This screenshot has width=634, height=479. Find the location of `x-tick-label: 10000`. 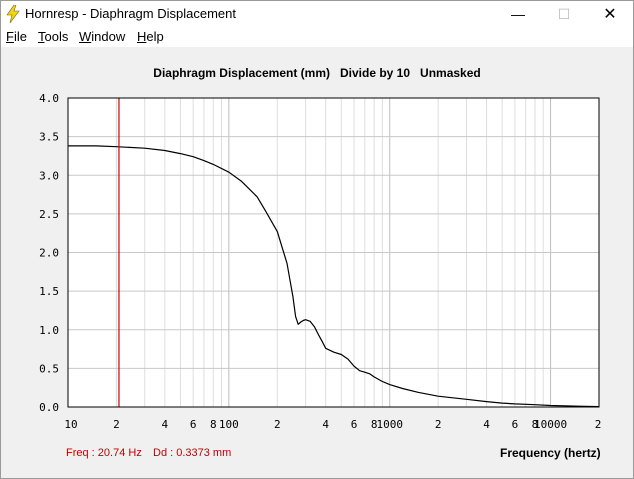

x-tick-label: 10000 is located at coordinates (550, 424).